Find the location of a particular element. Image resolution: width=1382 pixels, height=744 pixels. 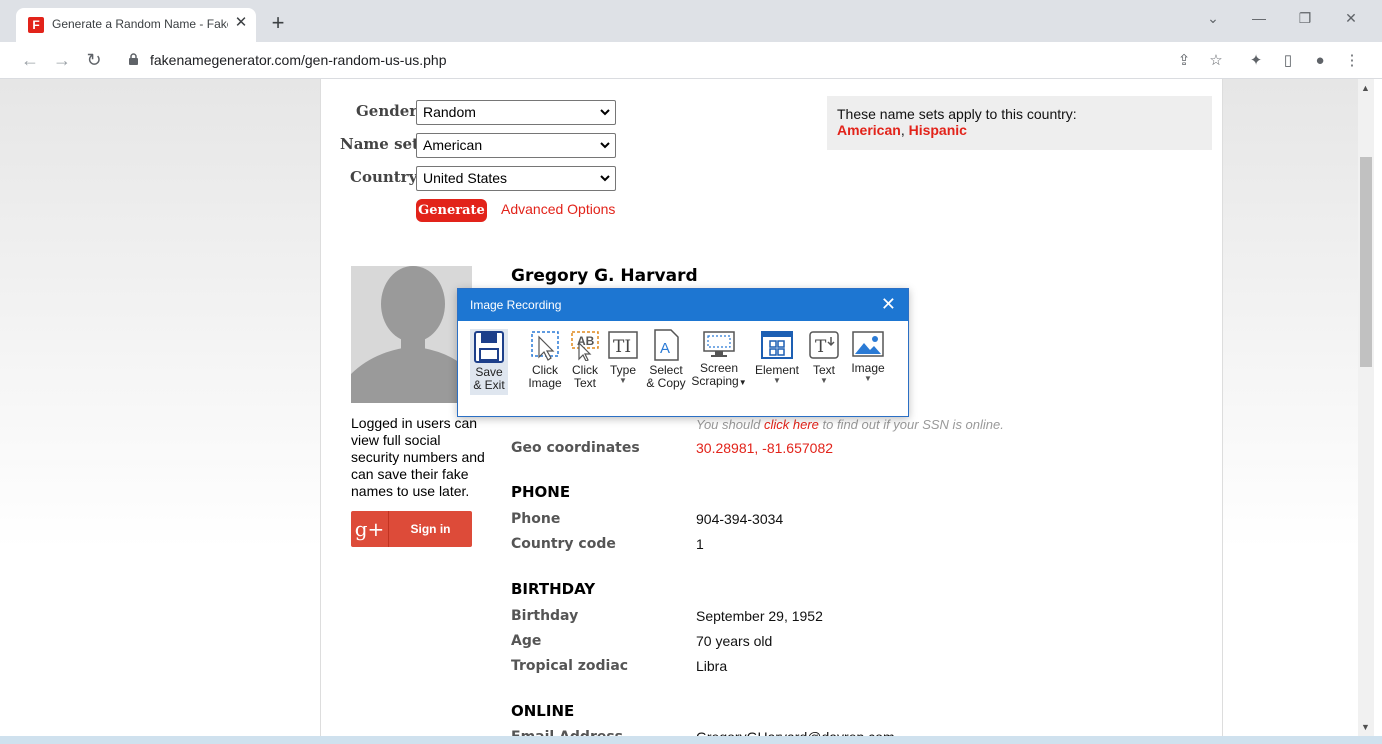

image-button: Image ▼ is located at coordinates (868, 356).